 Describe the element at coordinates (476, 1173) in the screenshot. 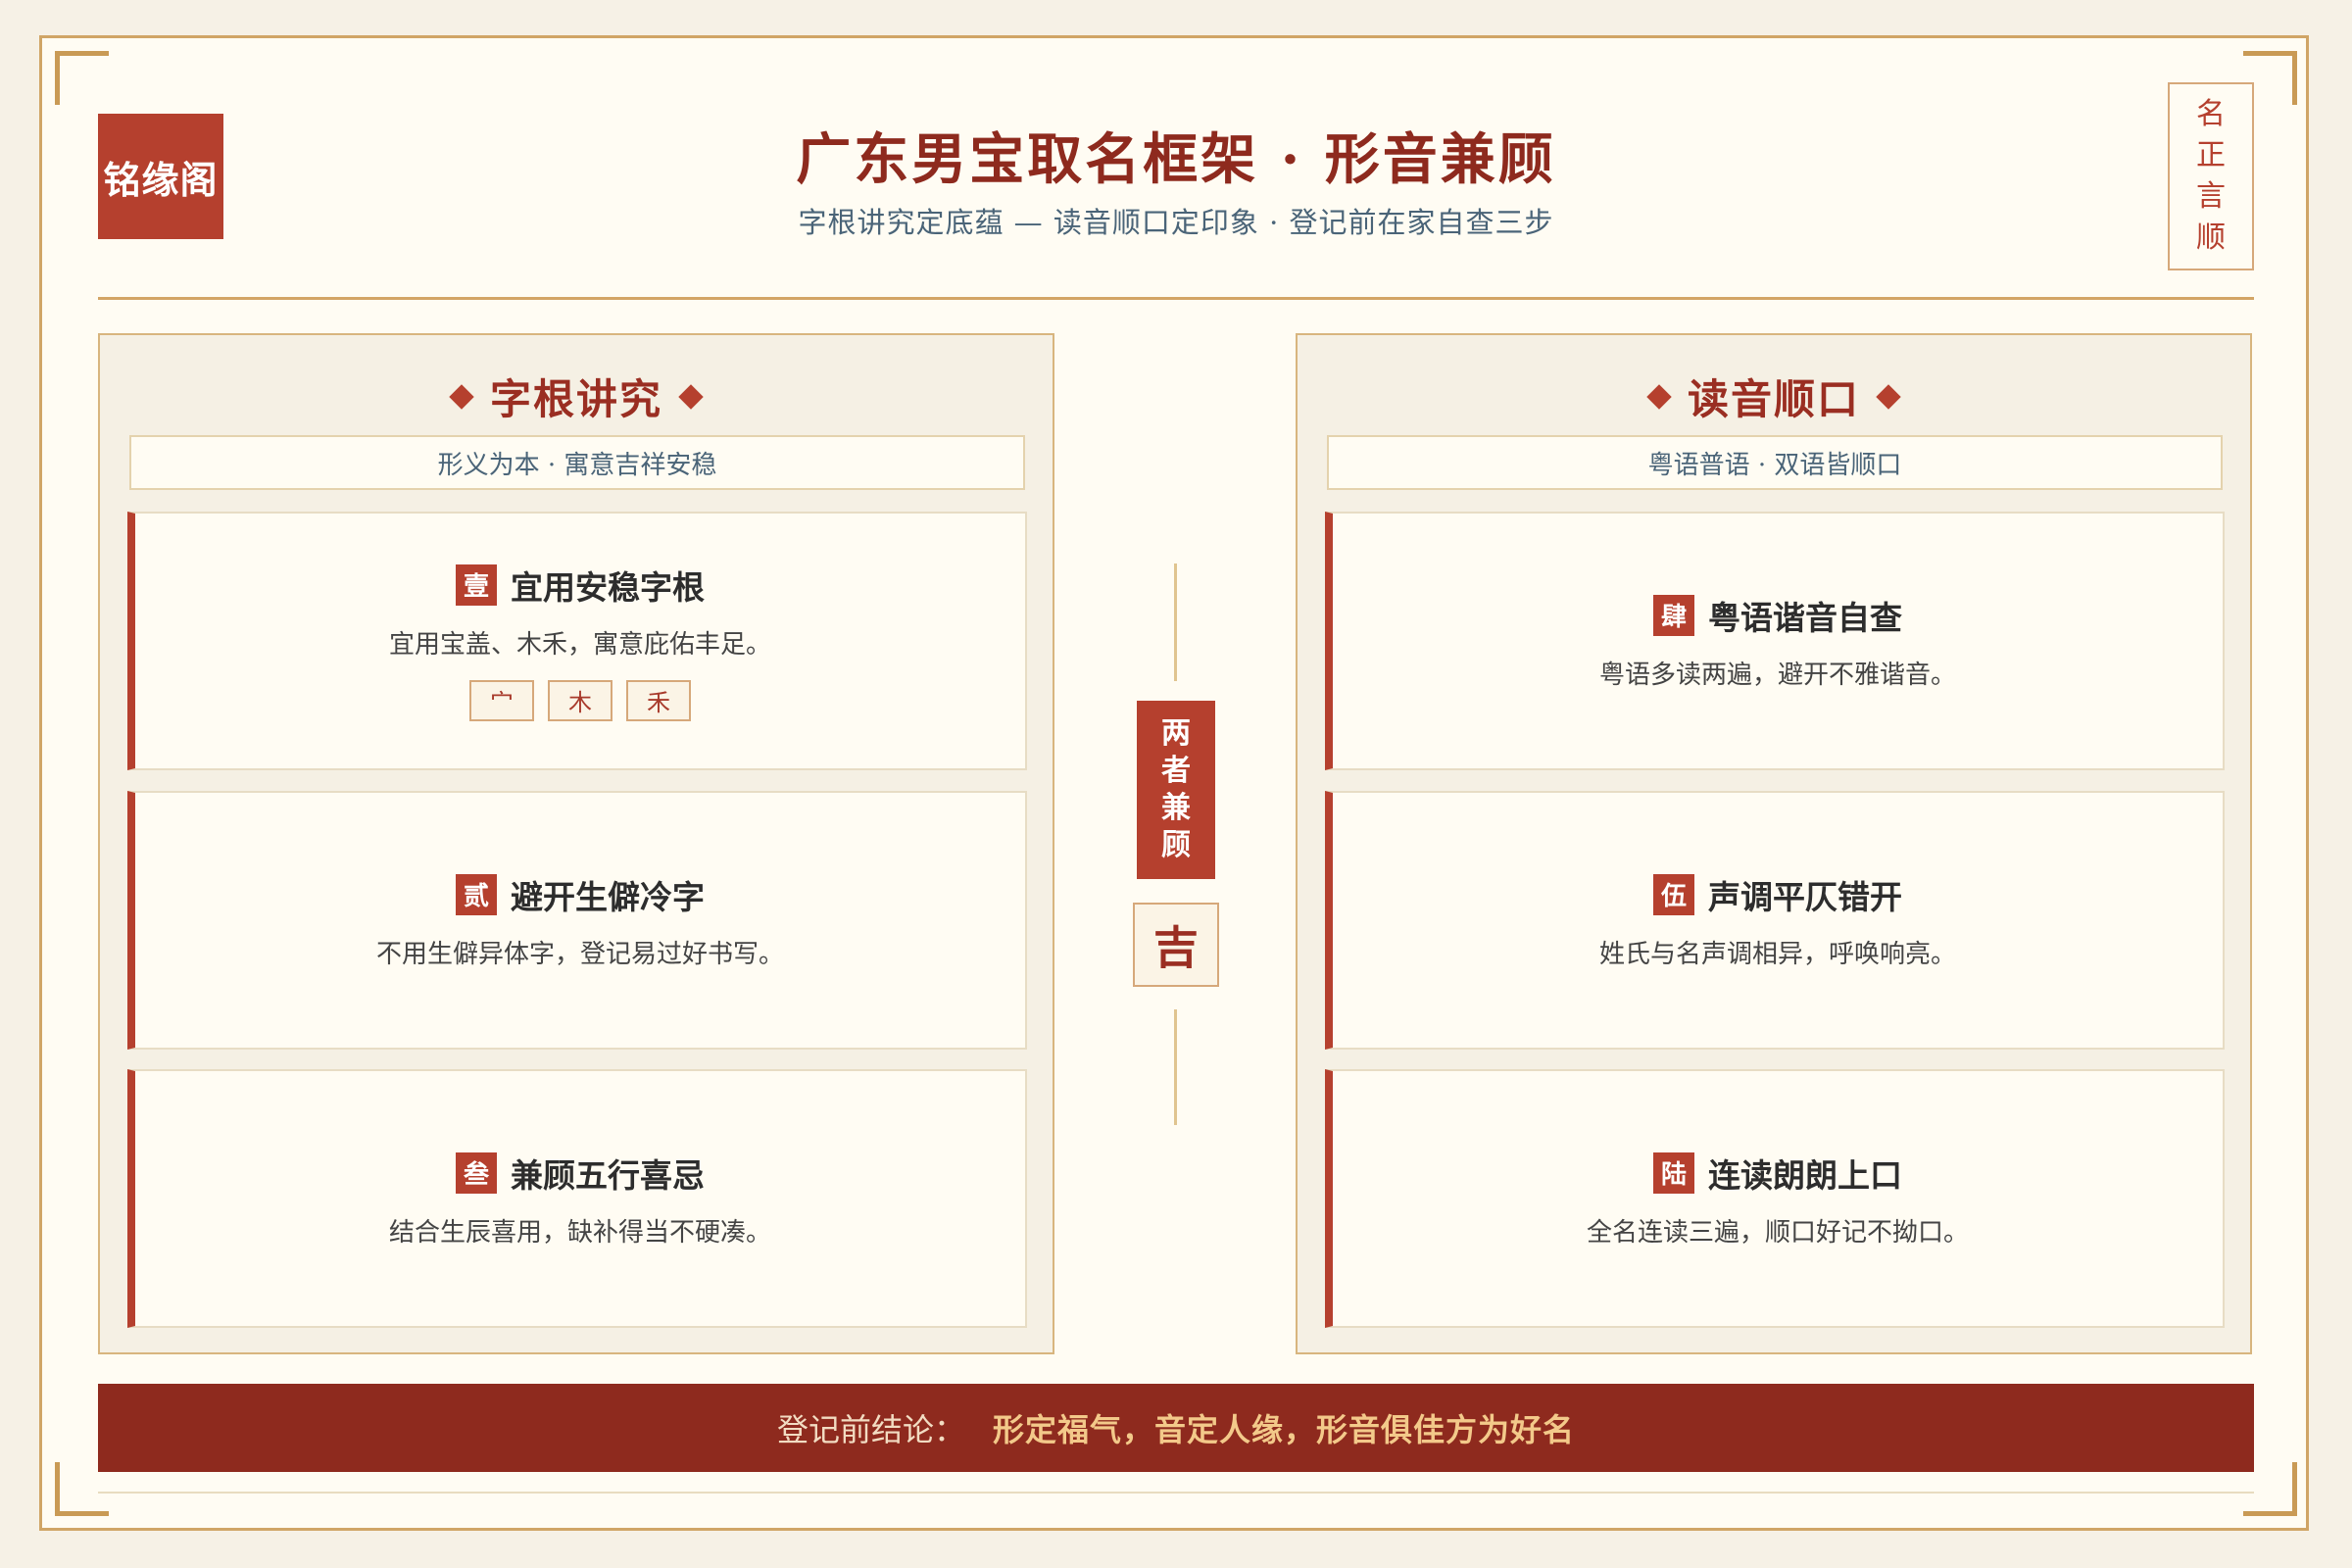

I see `tip-number-badge: 叁` at that location.